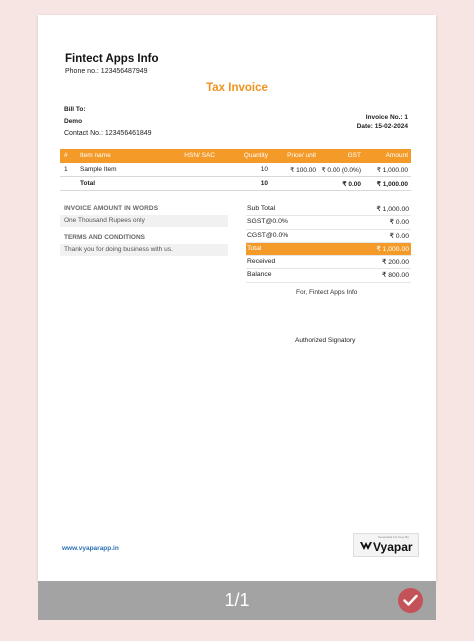 The width and height of the screenshot is (474, 641). Describe the element at coordinates (393, 537) in the screenshot. I see `badge-tagline: Generated For Free By` at that location.